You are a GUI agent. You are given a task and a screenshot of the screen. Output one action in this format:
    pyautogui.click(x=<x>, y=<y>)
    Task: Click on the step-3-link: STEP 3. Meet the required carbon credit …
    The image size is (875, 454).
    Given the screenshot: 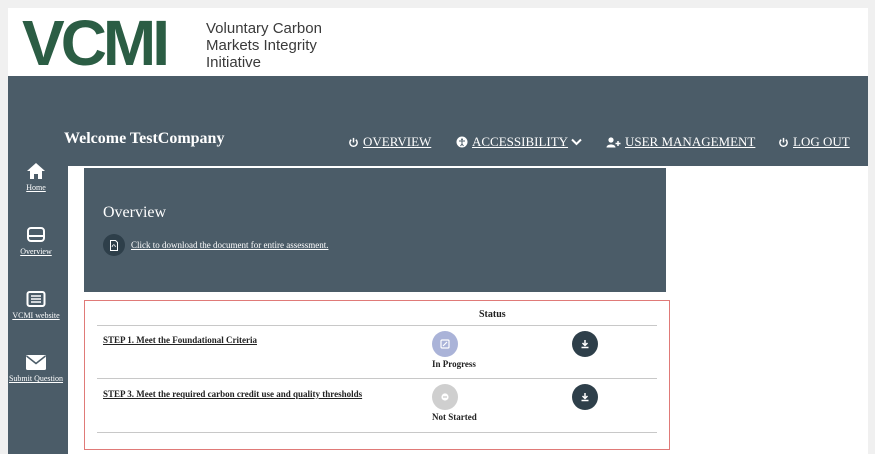 What is the action you would take?
    pyautogui.click(x=248, y=394)
    